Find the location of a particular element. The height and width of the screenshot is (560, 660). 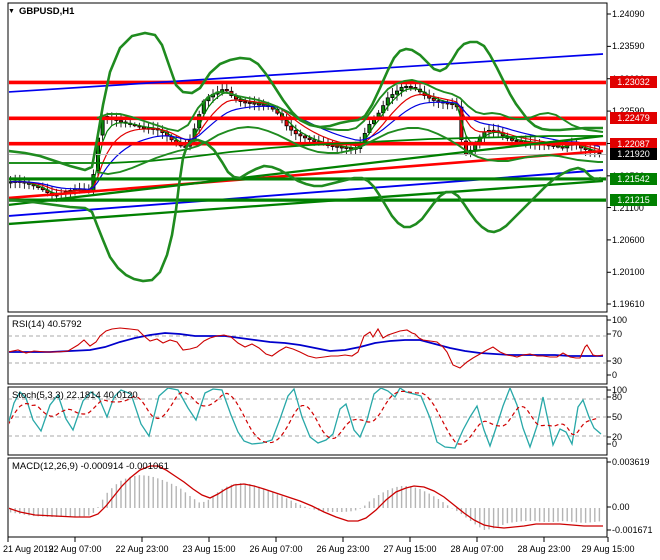

time-label: 22 Aug 23:00 is located at coordinates (142, 549).